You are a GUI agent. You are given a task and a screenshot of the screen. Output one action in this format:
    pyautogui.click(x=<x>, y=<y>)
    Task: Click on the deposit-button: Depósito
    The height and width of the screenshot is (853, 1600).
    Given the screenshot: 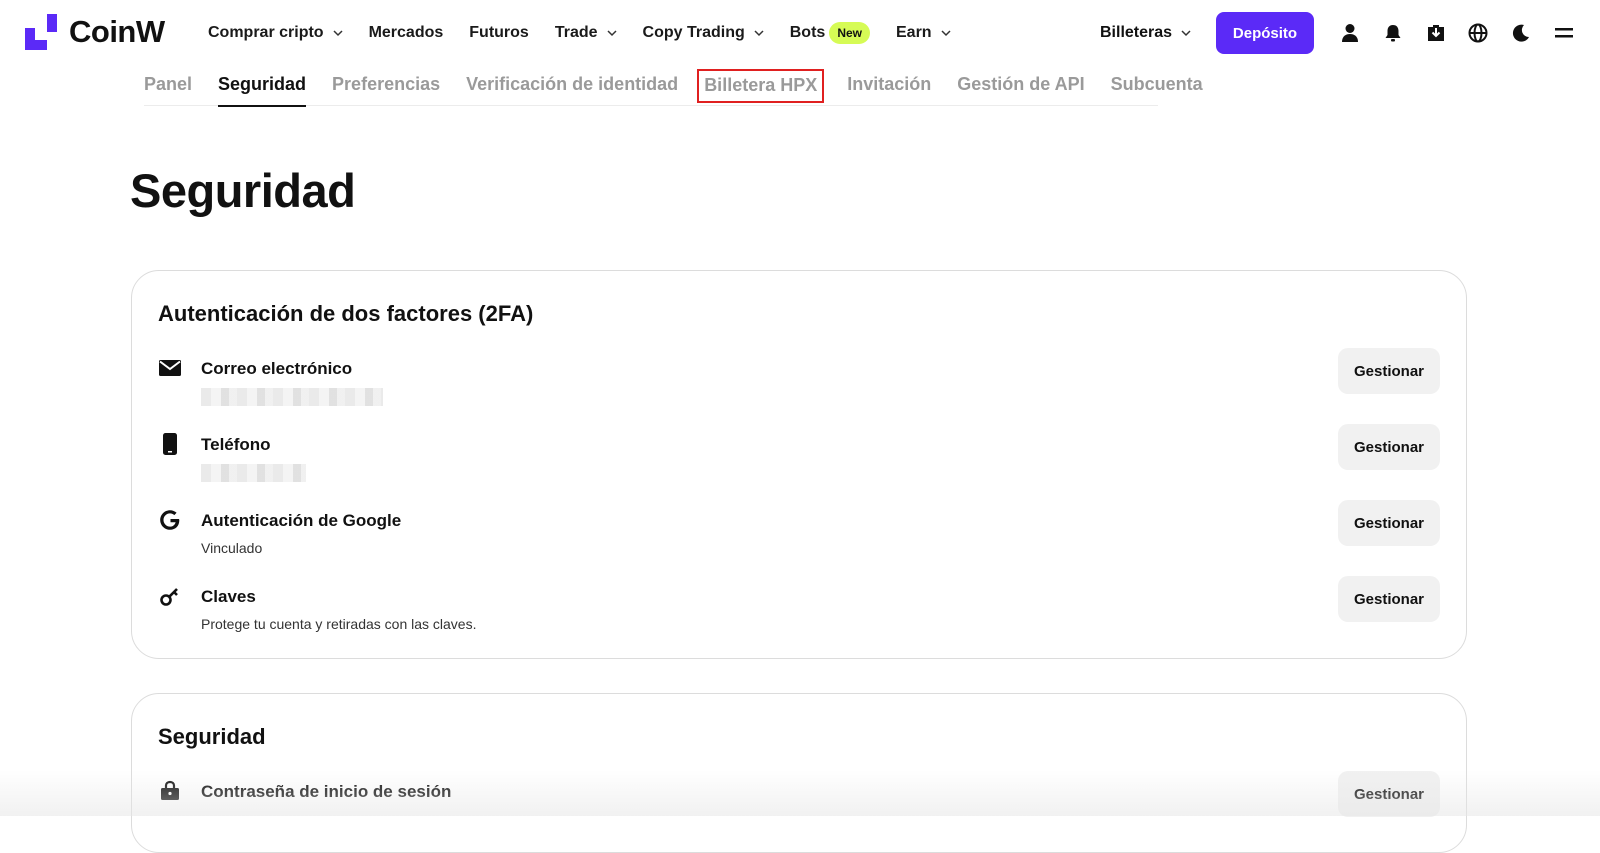 What is the action you would take?
    pyautogui.click(x=1265, y=33)
    